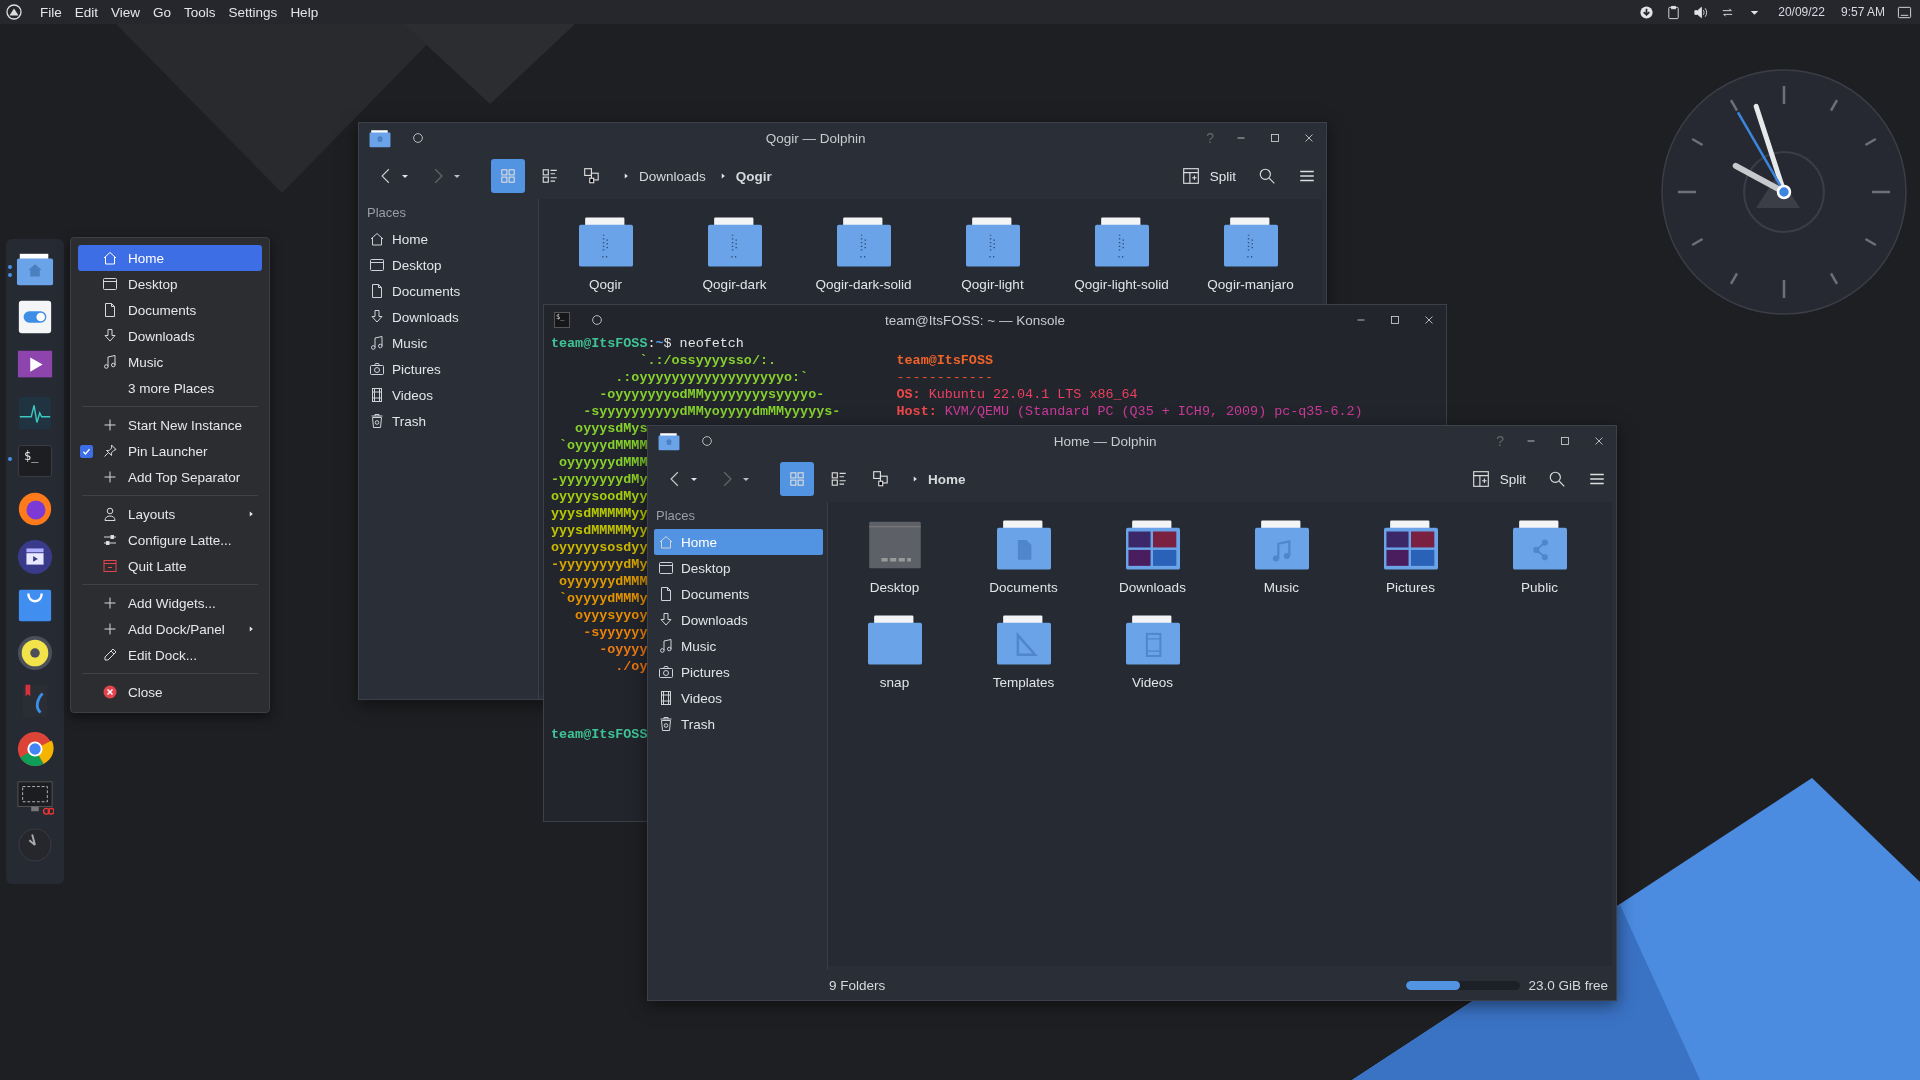  Describe the element at coordinates (1647, 12) in the screenshot. I see `download-icon` at that location.